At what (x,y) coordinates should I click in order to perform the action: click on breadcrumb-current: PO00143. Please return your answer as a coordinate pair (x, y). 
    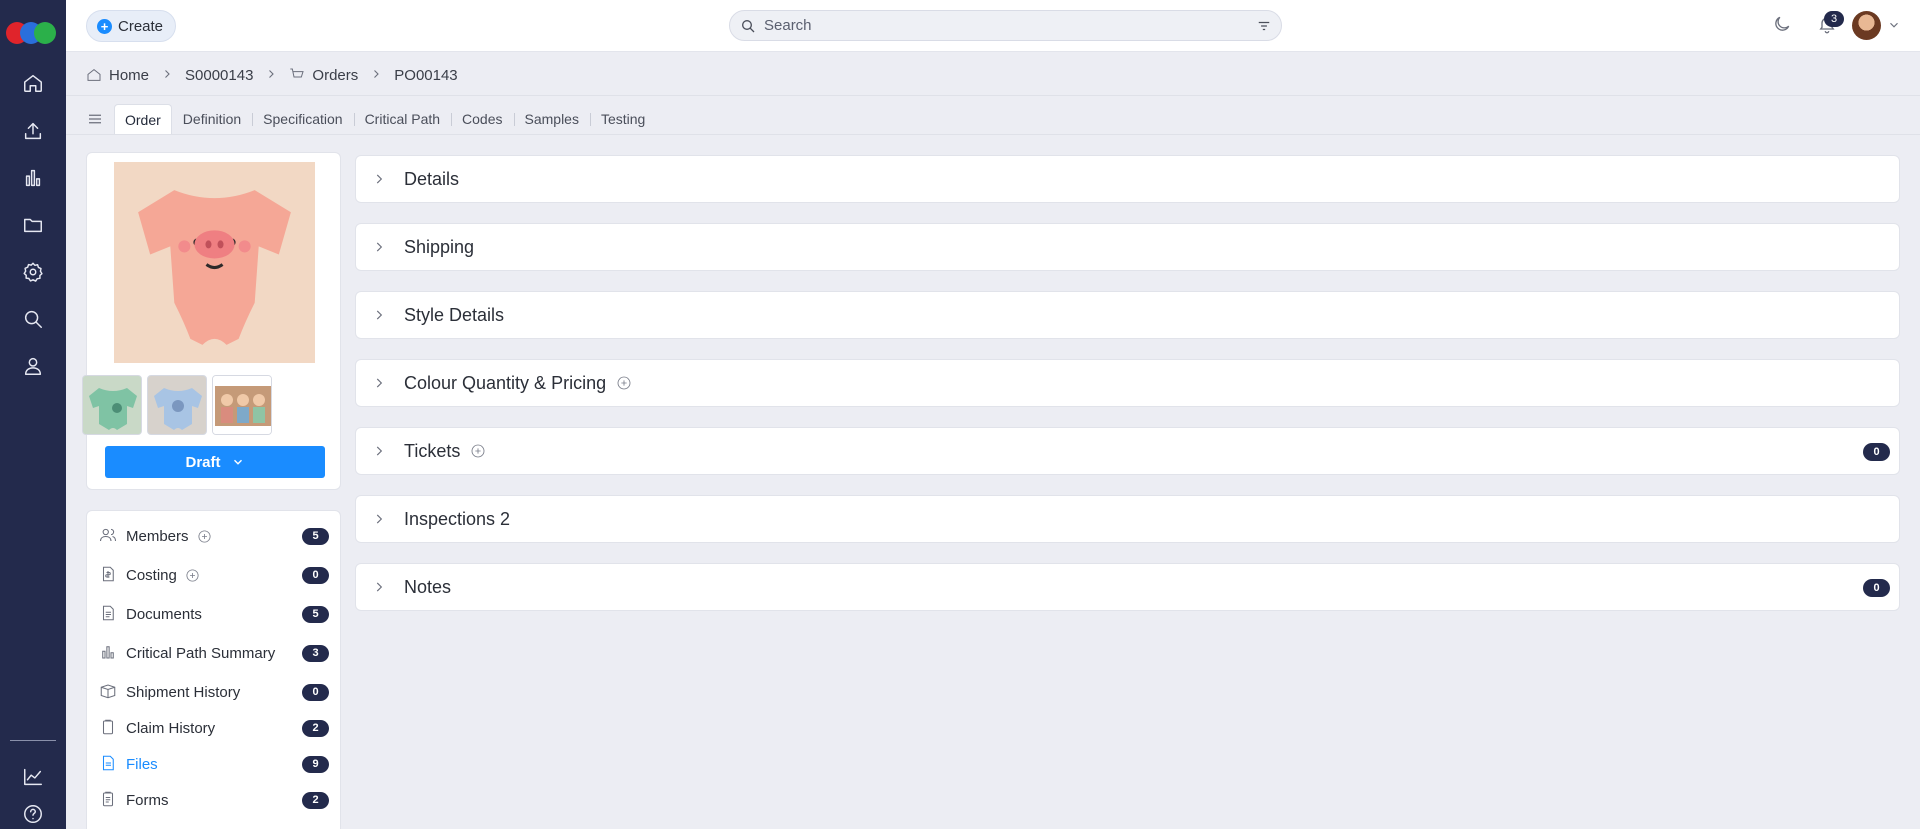
    Looking at the image, I should click on (425, 75).